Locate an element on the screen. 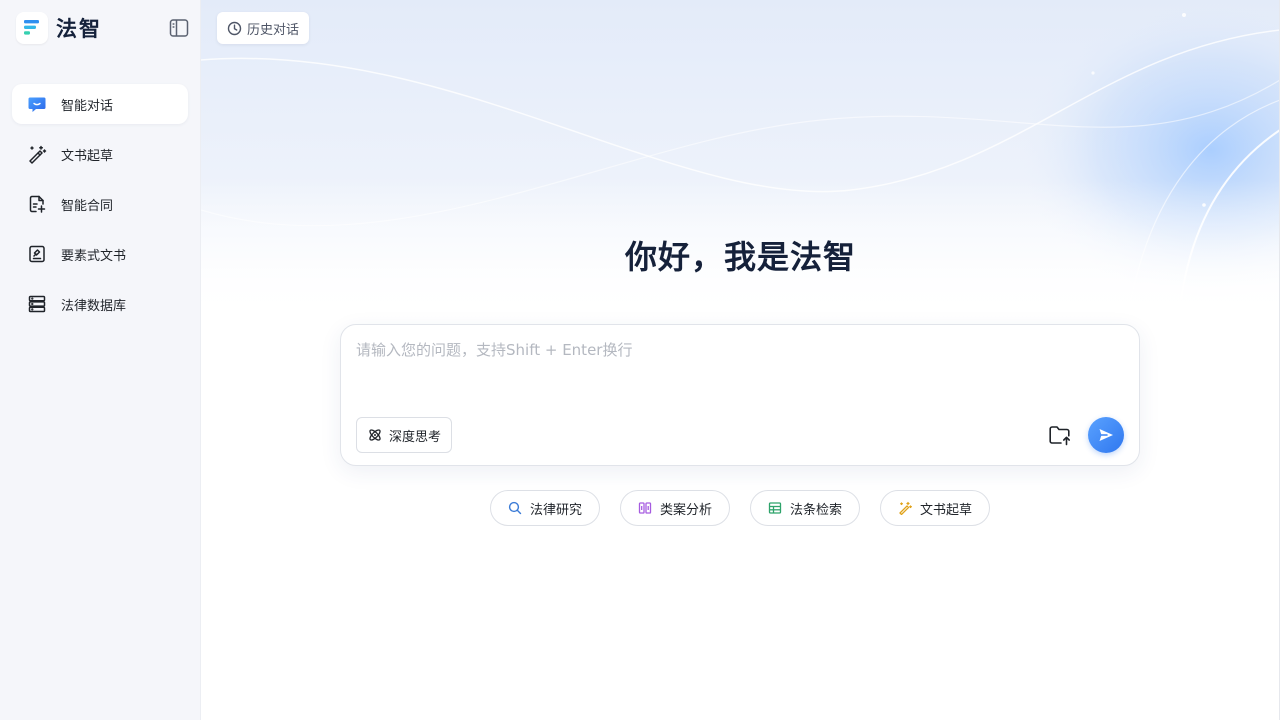  sidebar-item-label: 法律数据库 is located at coordinates (94, 306).